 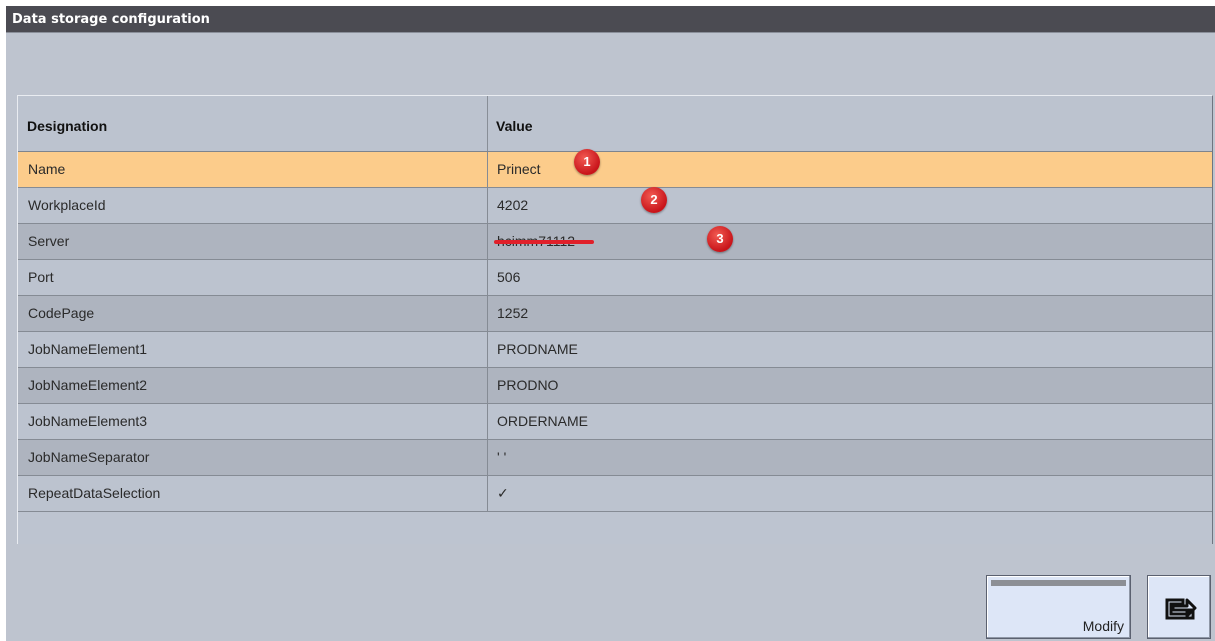 I want to click on table-row-server: Server hcimm71112, so click(x=615, y=242).